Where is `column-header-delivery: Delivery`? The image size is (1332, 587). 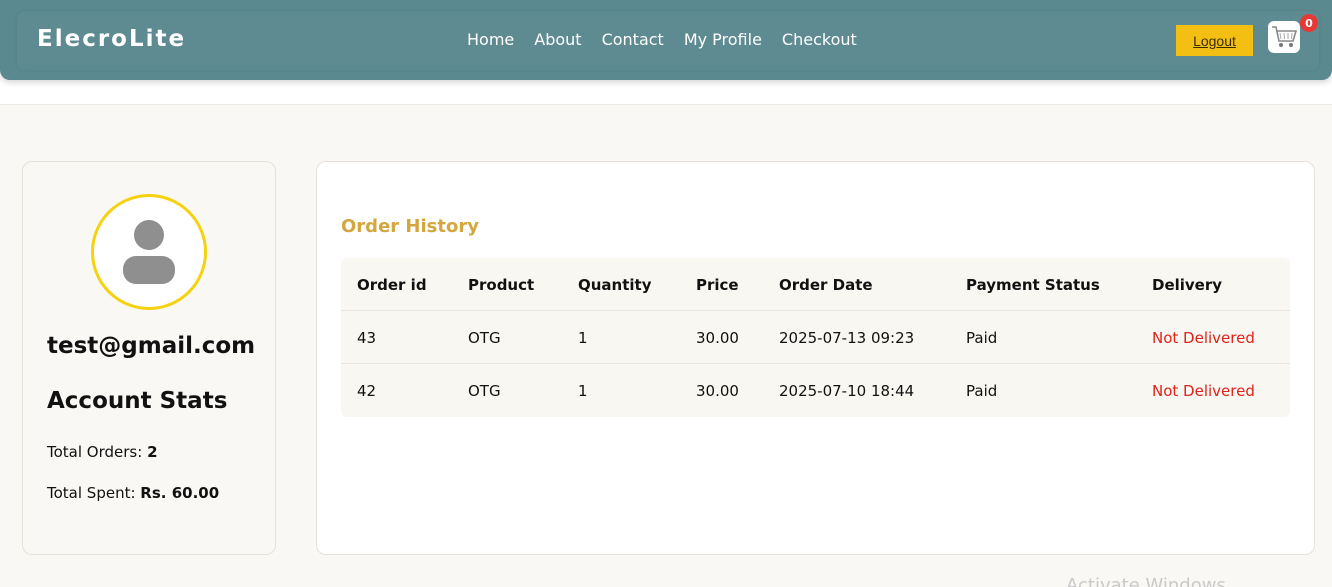
column-header-delivery: Delivery is located at coordinates (1187, 284).